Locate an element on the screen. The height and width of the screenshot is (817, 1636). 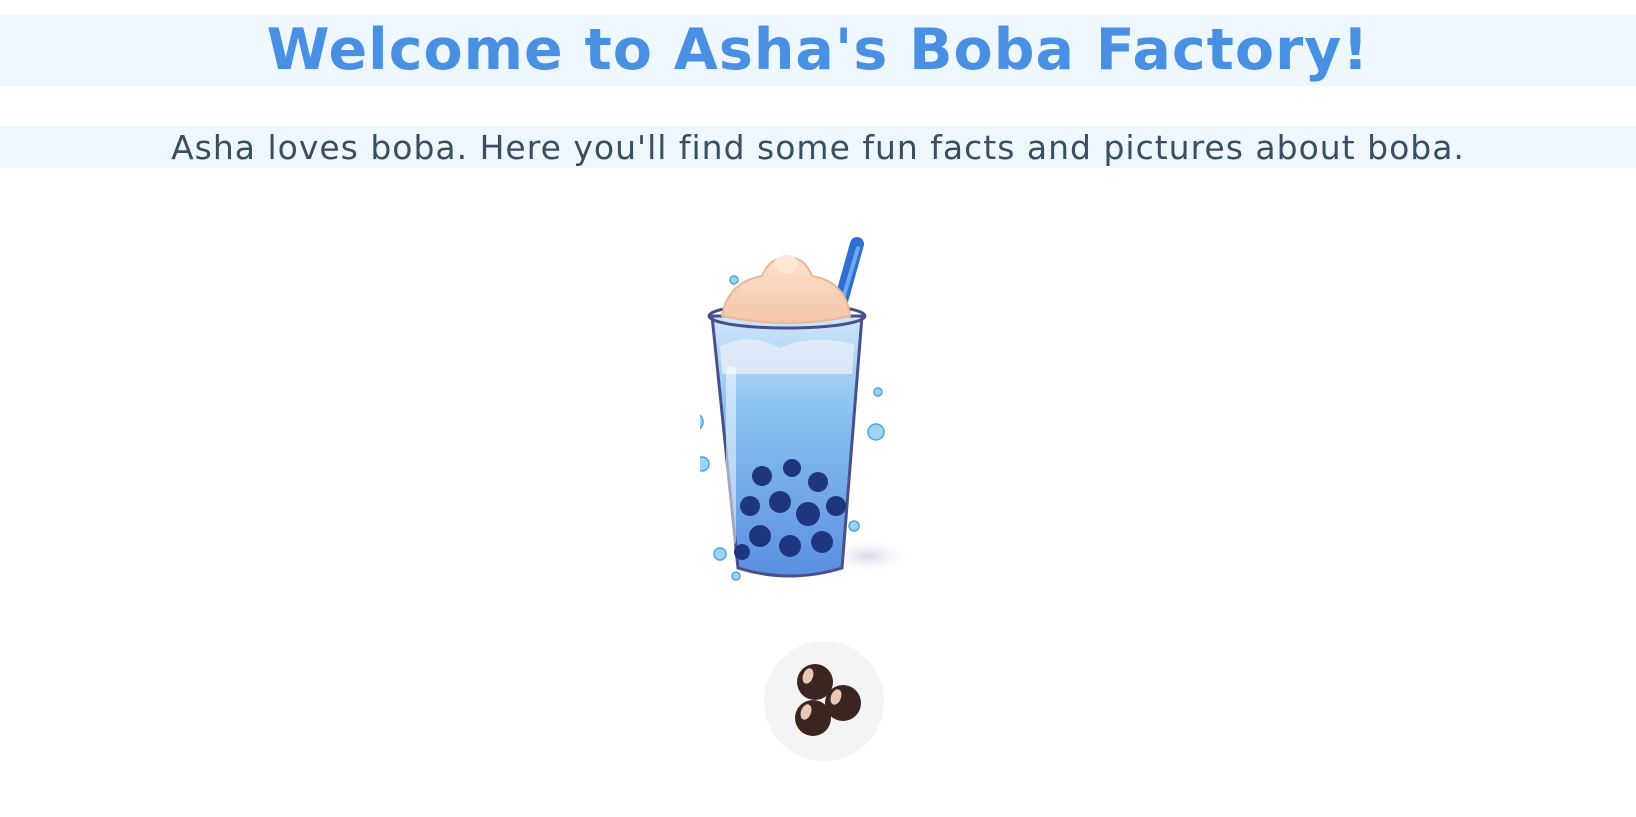
header-band: Welcome to Asha's Boba Factory! is located at coordinates (818, 50).